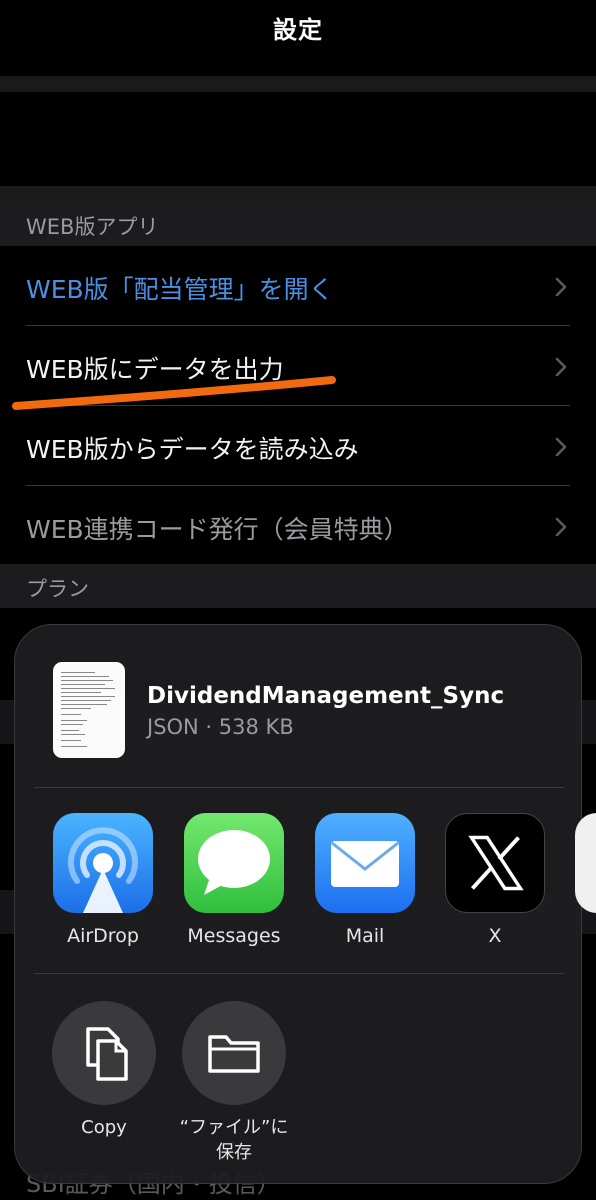  What do you see at coordinates (234, 1053) in the screenshot?
I see `folder-icon` at bounding box center [234, 1053].